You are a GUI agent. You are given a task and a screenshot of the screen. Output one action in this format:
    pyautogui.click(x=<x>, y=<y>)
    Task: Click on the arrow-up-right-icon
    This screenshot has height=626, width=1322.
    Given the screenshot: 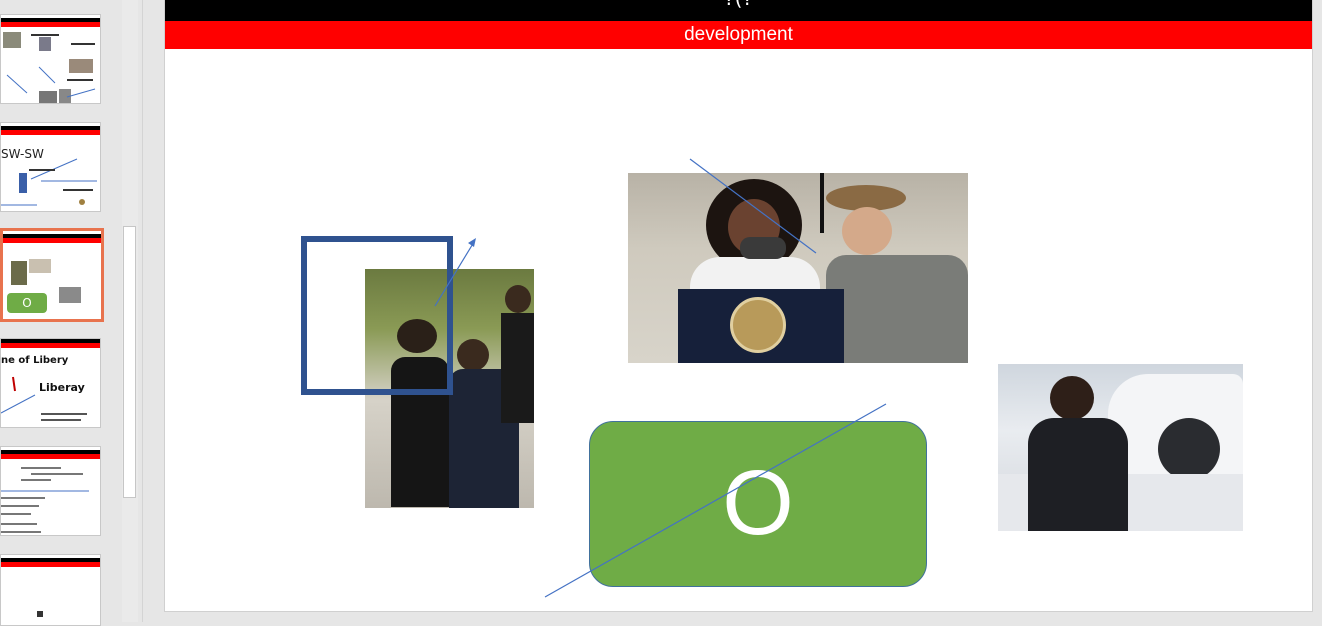 What is the action you would take?
    pyautogui.click(x=472, y=242)
    